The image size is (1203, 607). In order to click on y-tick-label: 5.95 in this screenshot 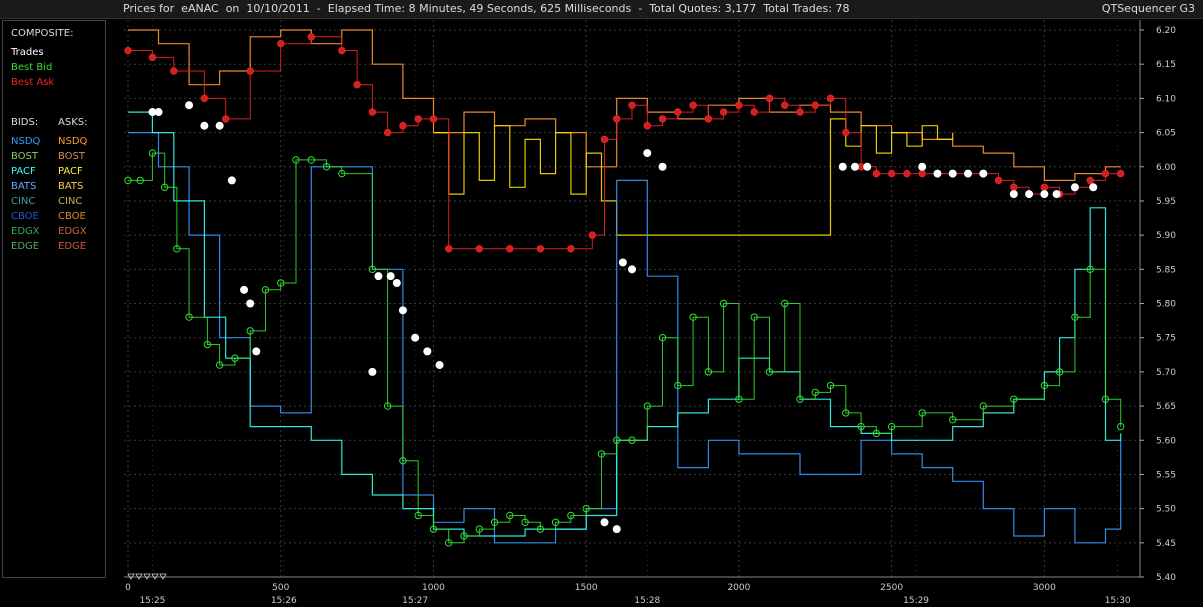, I will do `click(1166, 202)`.